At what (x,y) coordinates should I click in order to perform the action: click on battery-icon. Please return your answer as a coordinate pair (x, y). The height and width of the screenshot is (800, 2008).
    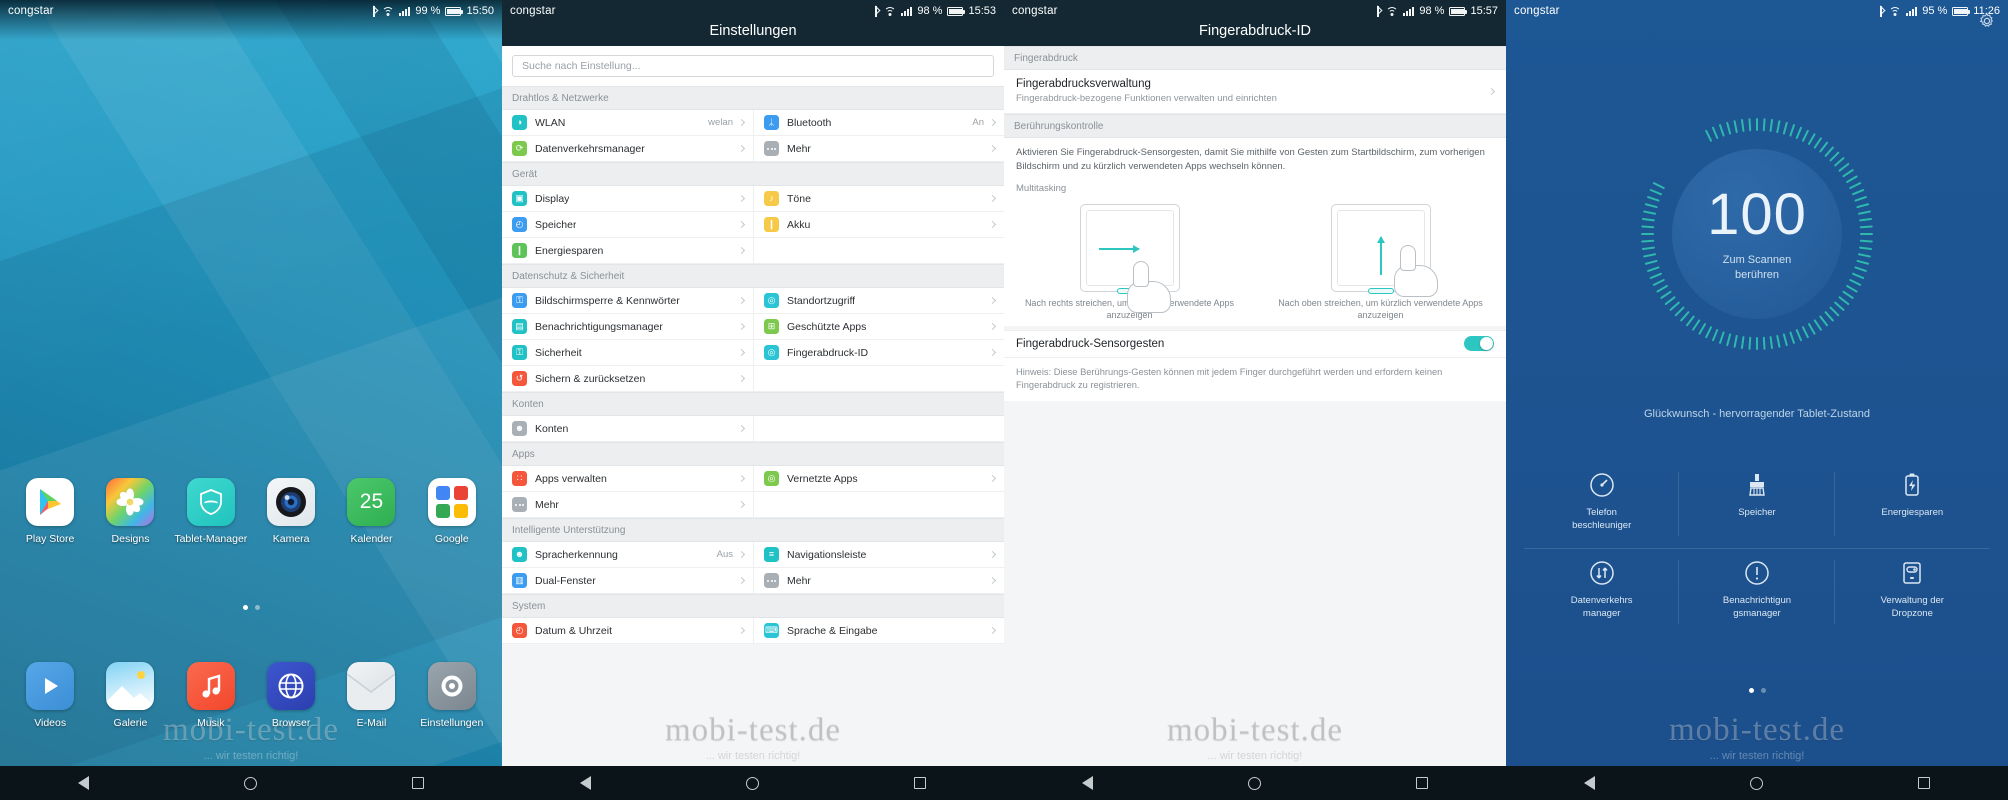
    Looking at the image, I should click on (1961, 11).